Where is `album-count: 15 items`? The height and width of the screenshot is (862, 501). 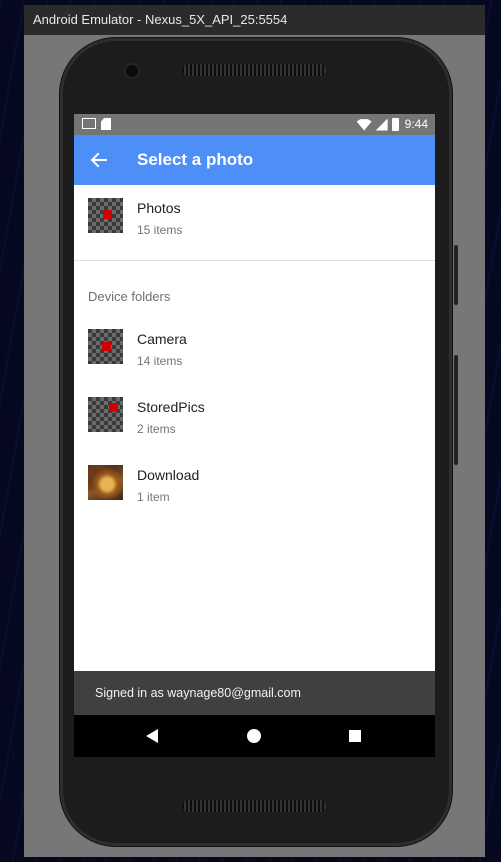
album-count: 15 items is located at coordinates (160, 230).